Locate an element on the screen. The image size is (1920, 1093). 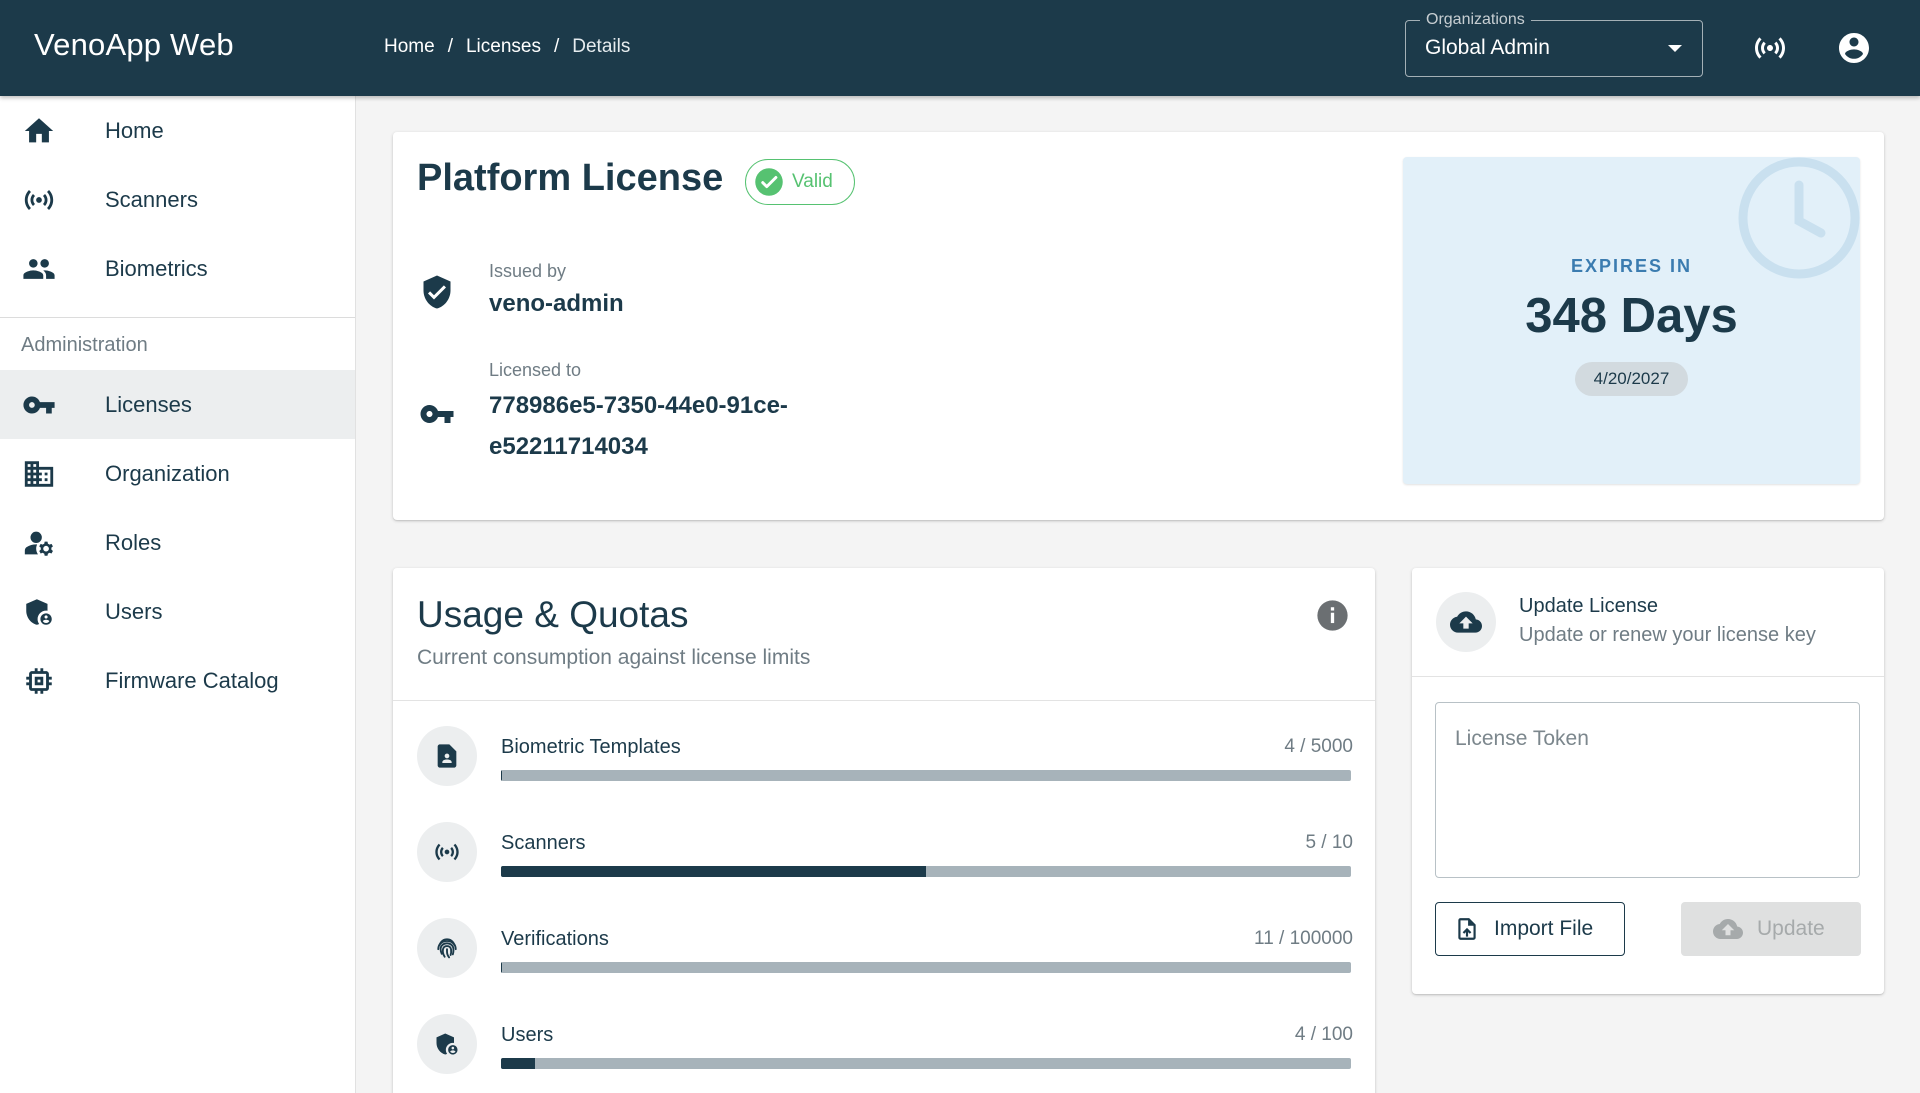
quota-name: Scanners is located at coordinates (543, 843).